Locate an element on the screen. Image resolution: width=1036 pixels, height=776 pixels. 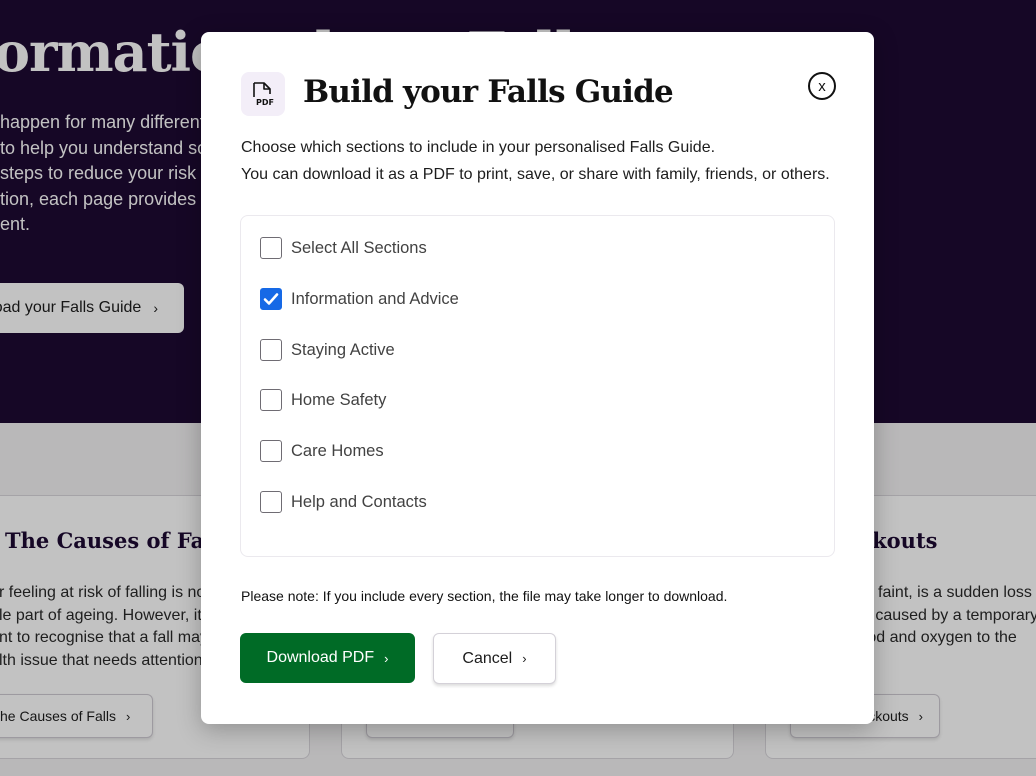
cancel-button: Cancel › is located at coordinates (494, 658).